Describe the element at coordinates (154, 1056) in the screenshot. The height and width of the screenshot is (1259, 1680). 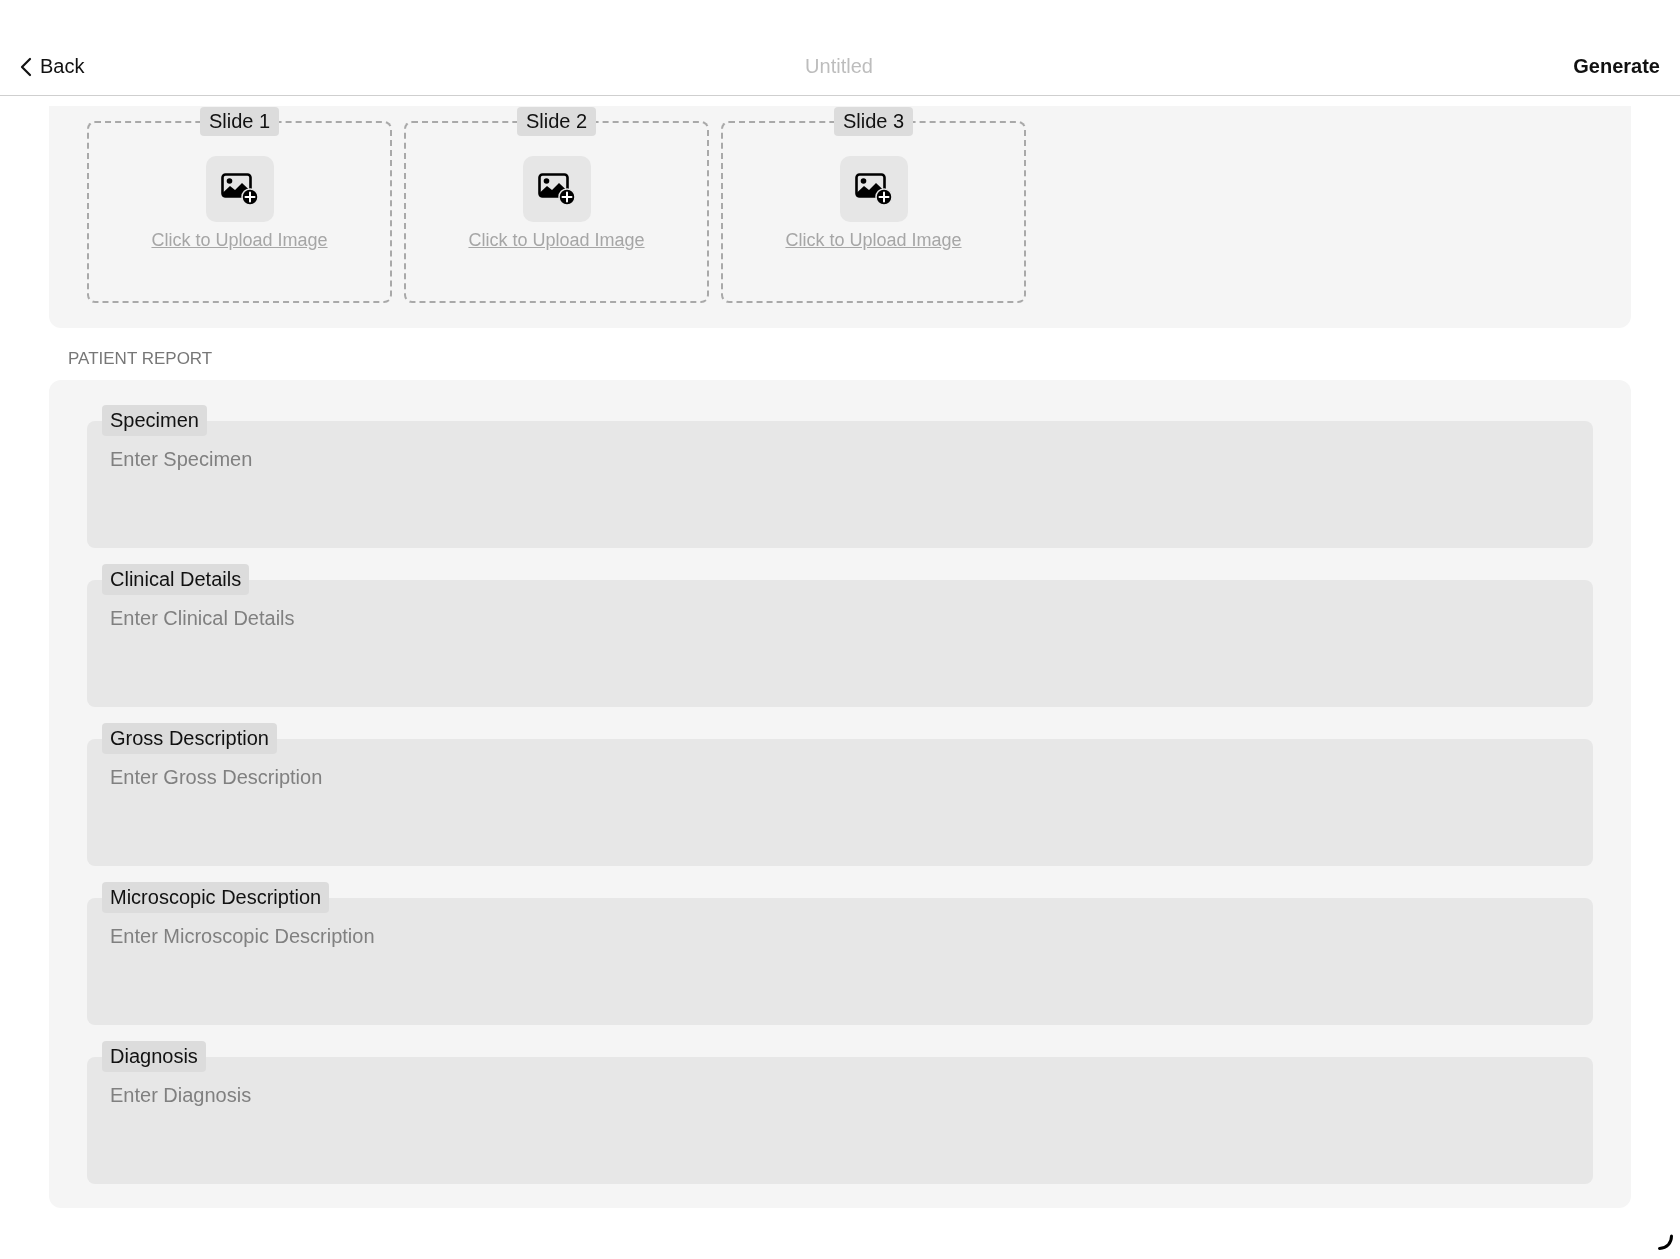
I see `field-label: Diagnosis` at that location.